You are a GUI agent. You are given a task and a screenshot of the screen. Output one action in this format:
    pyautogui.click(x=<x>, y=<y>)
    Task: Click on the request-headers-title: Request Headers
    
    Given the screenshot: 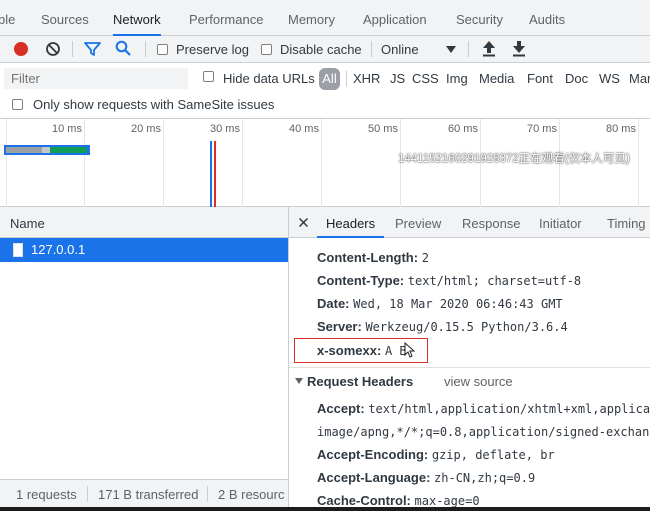 What is the action you would take?
    pyautogui.click(x=360, y=381)
    